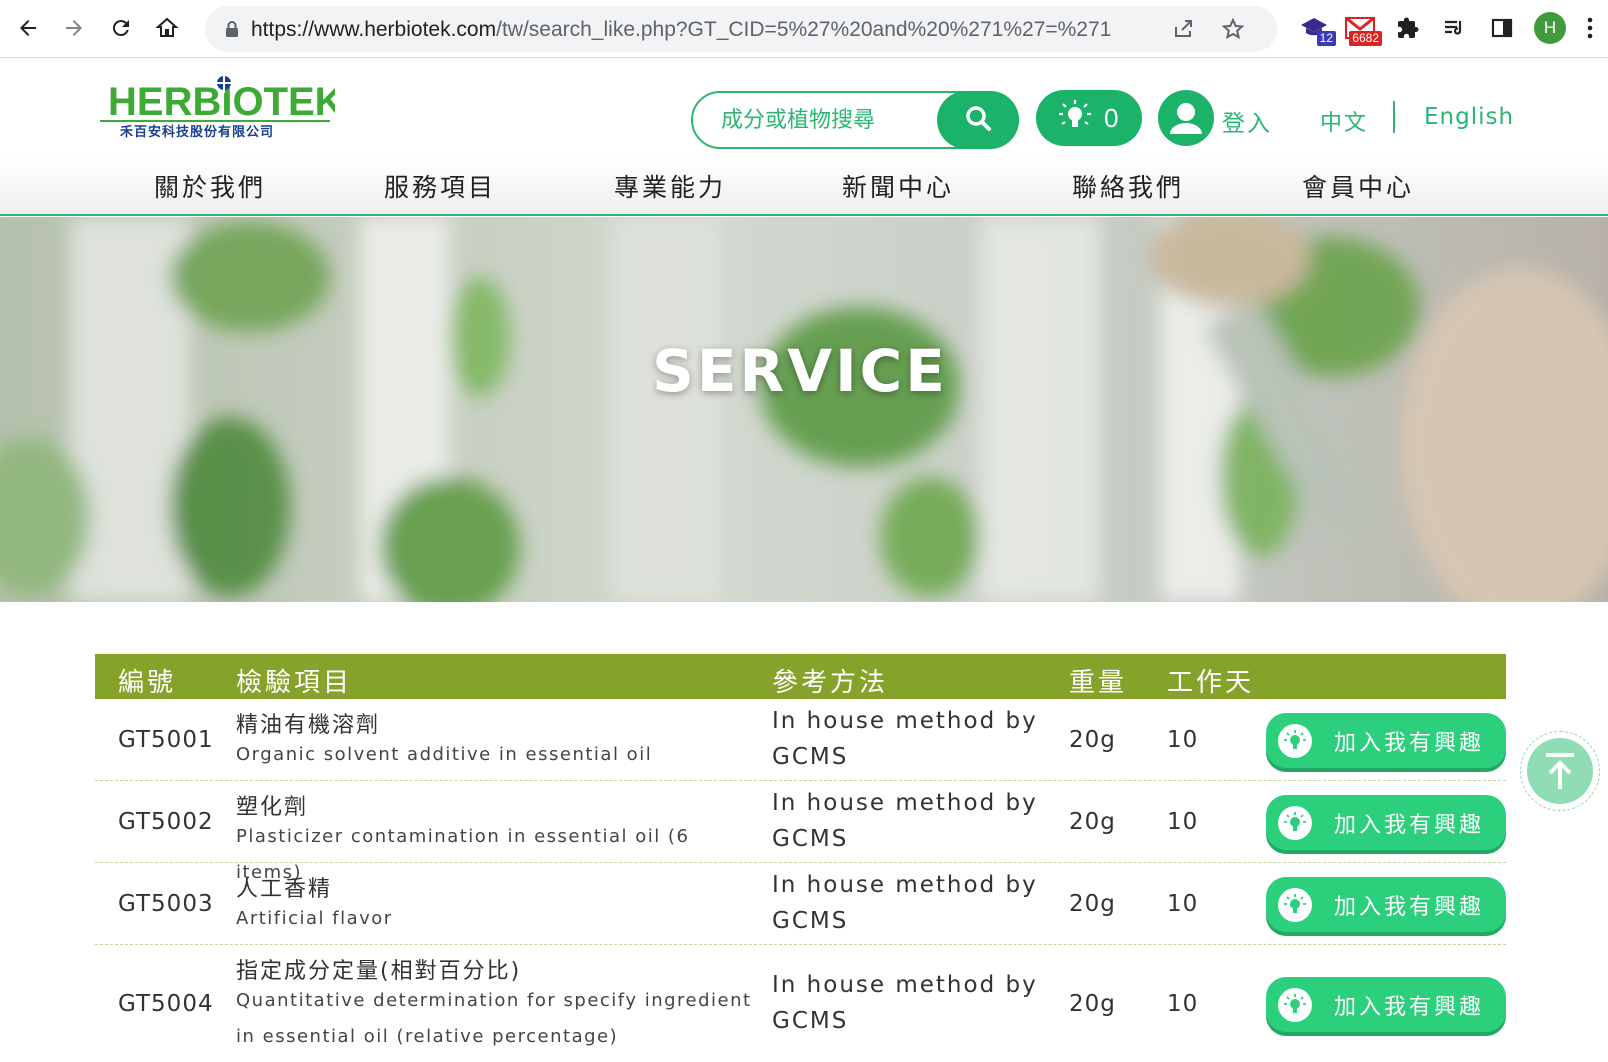 The width and height of the screenshot is (1608, 1062). Describe the element at coordinates (272, 807) in the screenshot. I see `service-name-zh: 塑化劑` at that location.